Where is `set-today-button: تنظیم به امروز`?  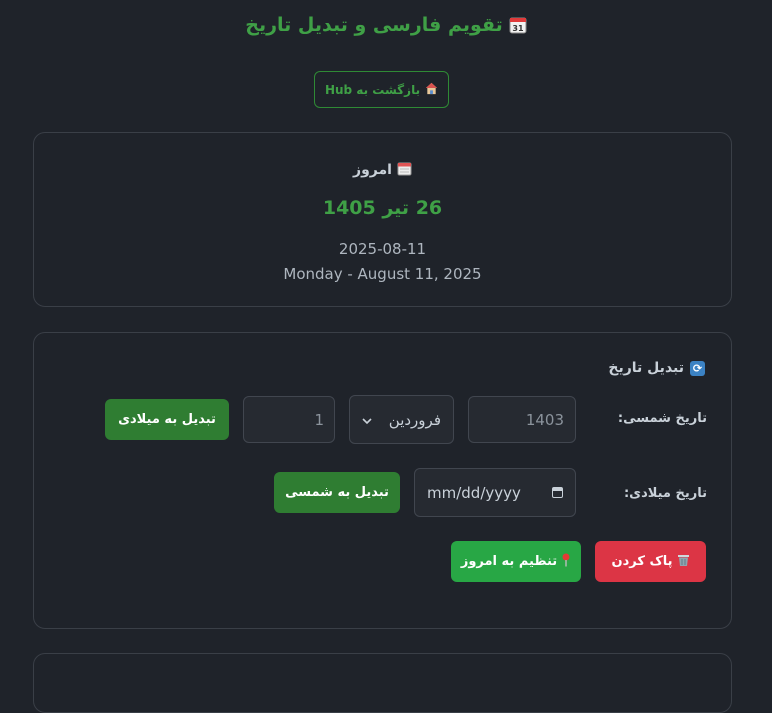
set-today-button: تنظیم به امروز is located at coordinates (516, 561).